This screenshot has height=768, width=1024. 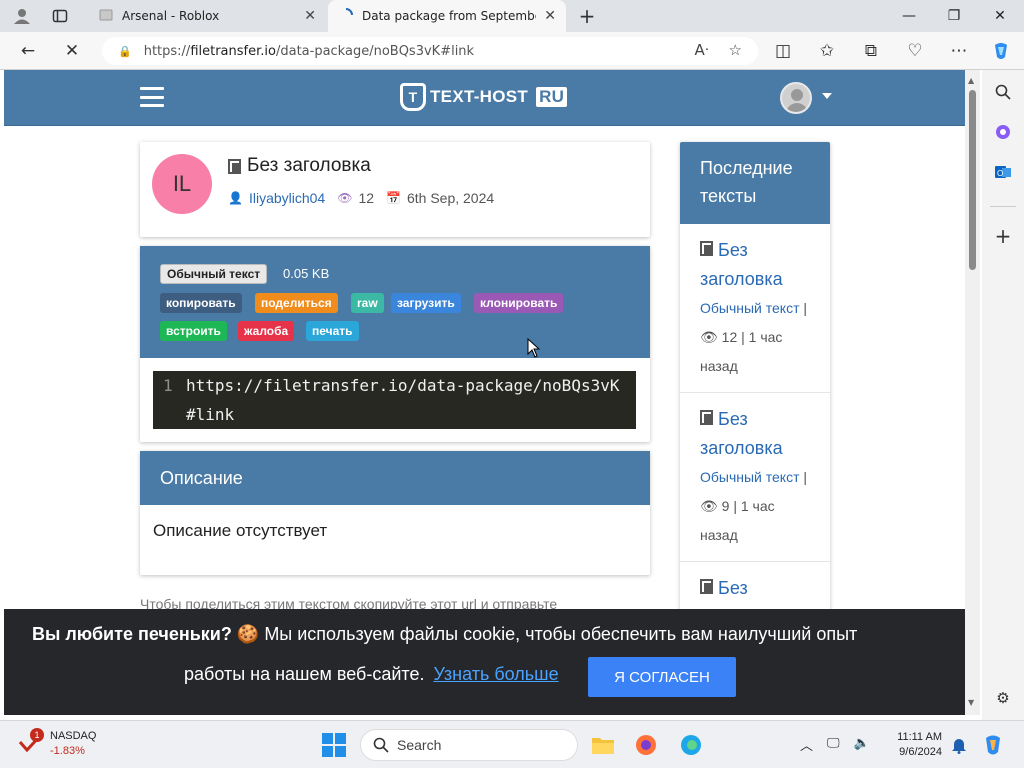 I want to click on accept-cookies-button: Я СОГЛАСЕН, so click(x=662, y=677).